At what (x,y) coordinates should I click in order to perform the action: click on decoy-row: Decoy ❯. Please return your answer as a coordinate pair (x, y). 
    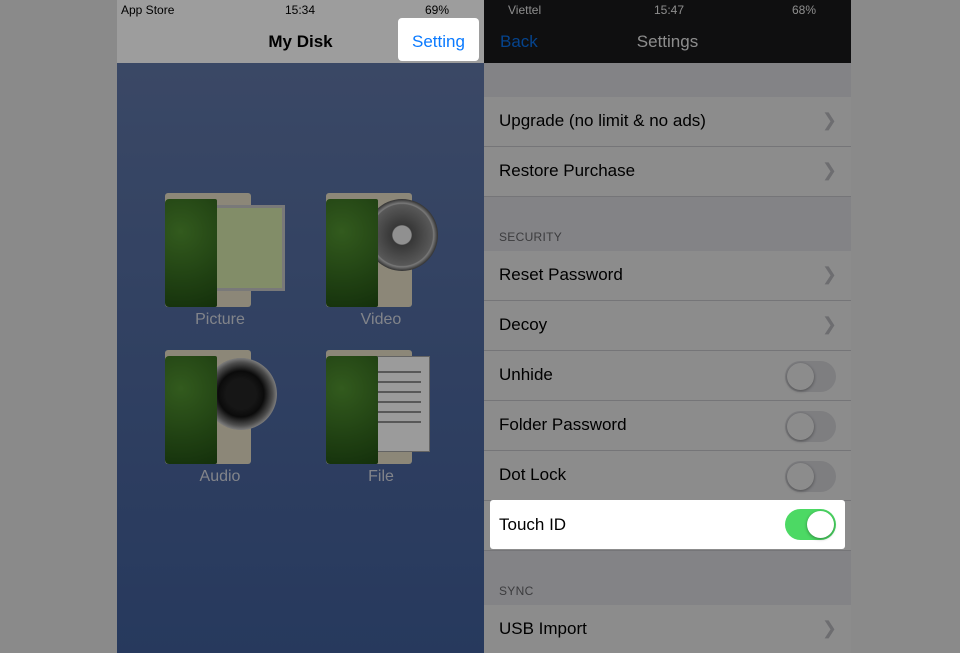
    Looking at the image, I should click on (667, 326).